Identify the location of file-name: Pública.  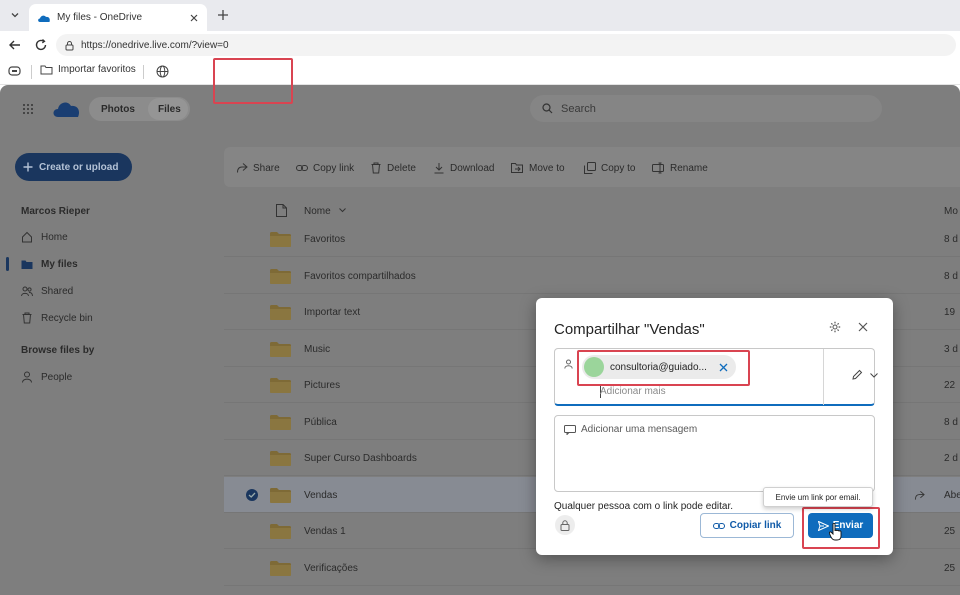
(320, 422).